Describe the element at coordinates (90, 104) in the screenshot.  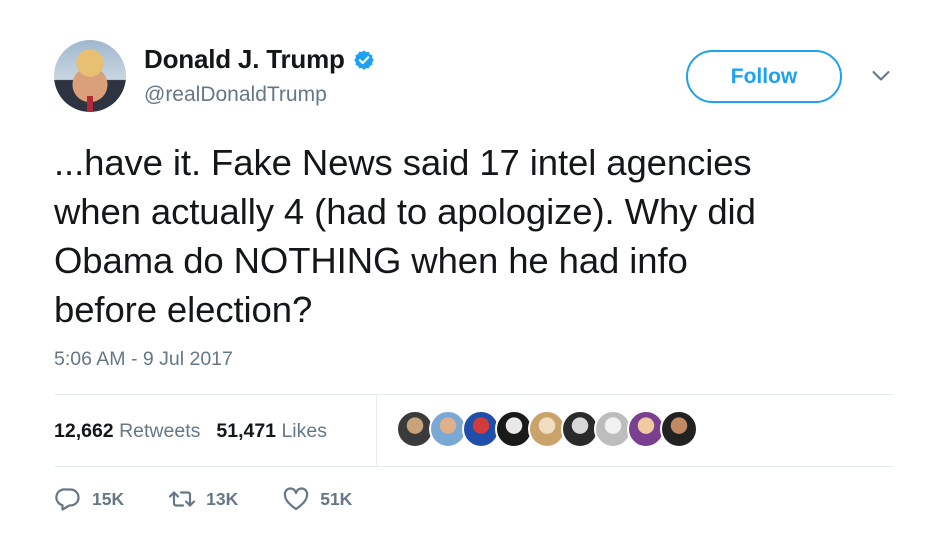
I see `avatar-tie-detail` at that location.